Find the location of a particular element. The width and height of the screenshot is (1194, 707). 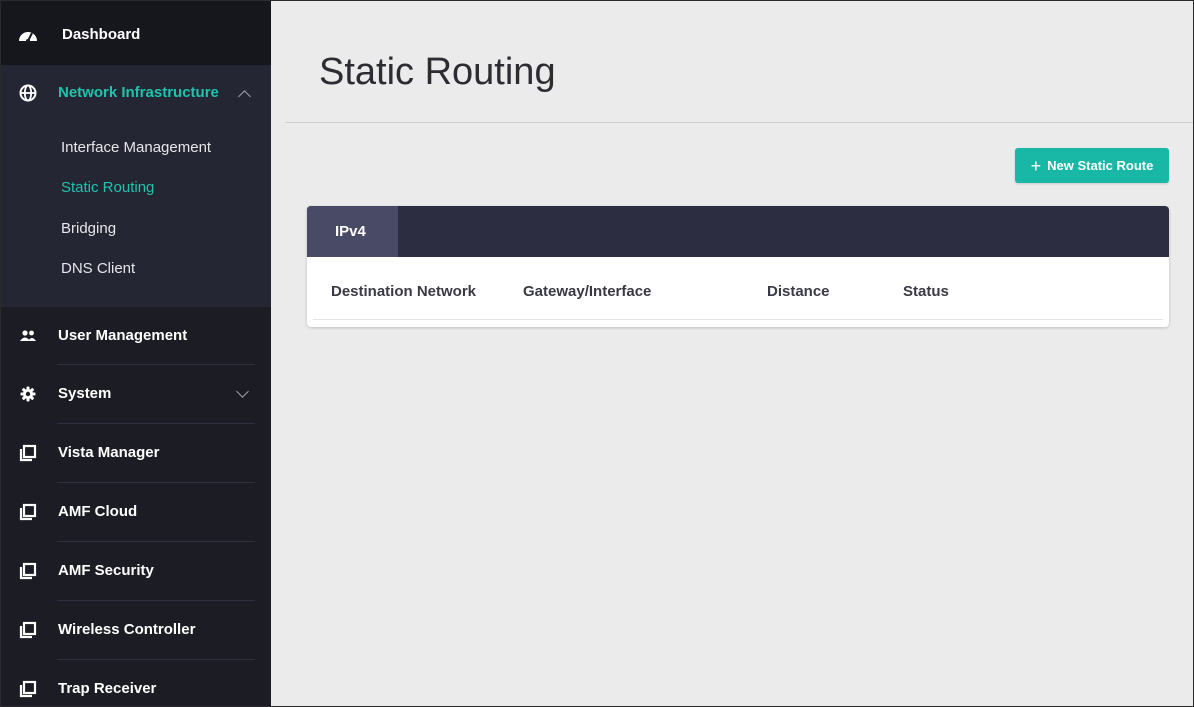

tab-ipv4: IPv4 is located at coordinates (352, 231).